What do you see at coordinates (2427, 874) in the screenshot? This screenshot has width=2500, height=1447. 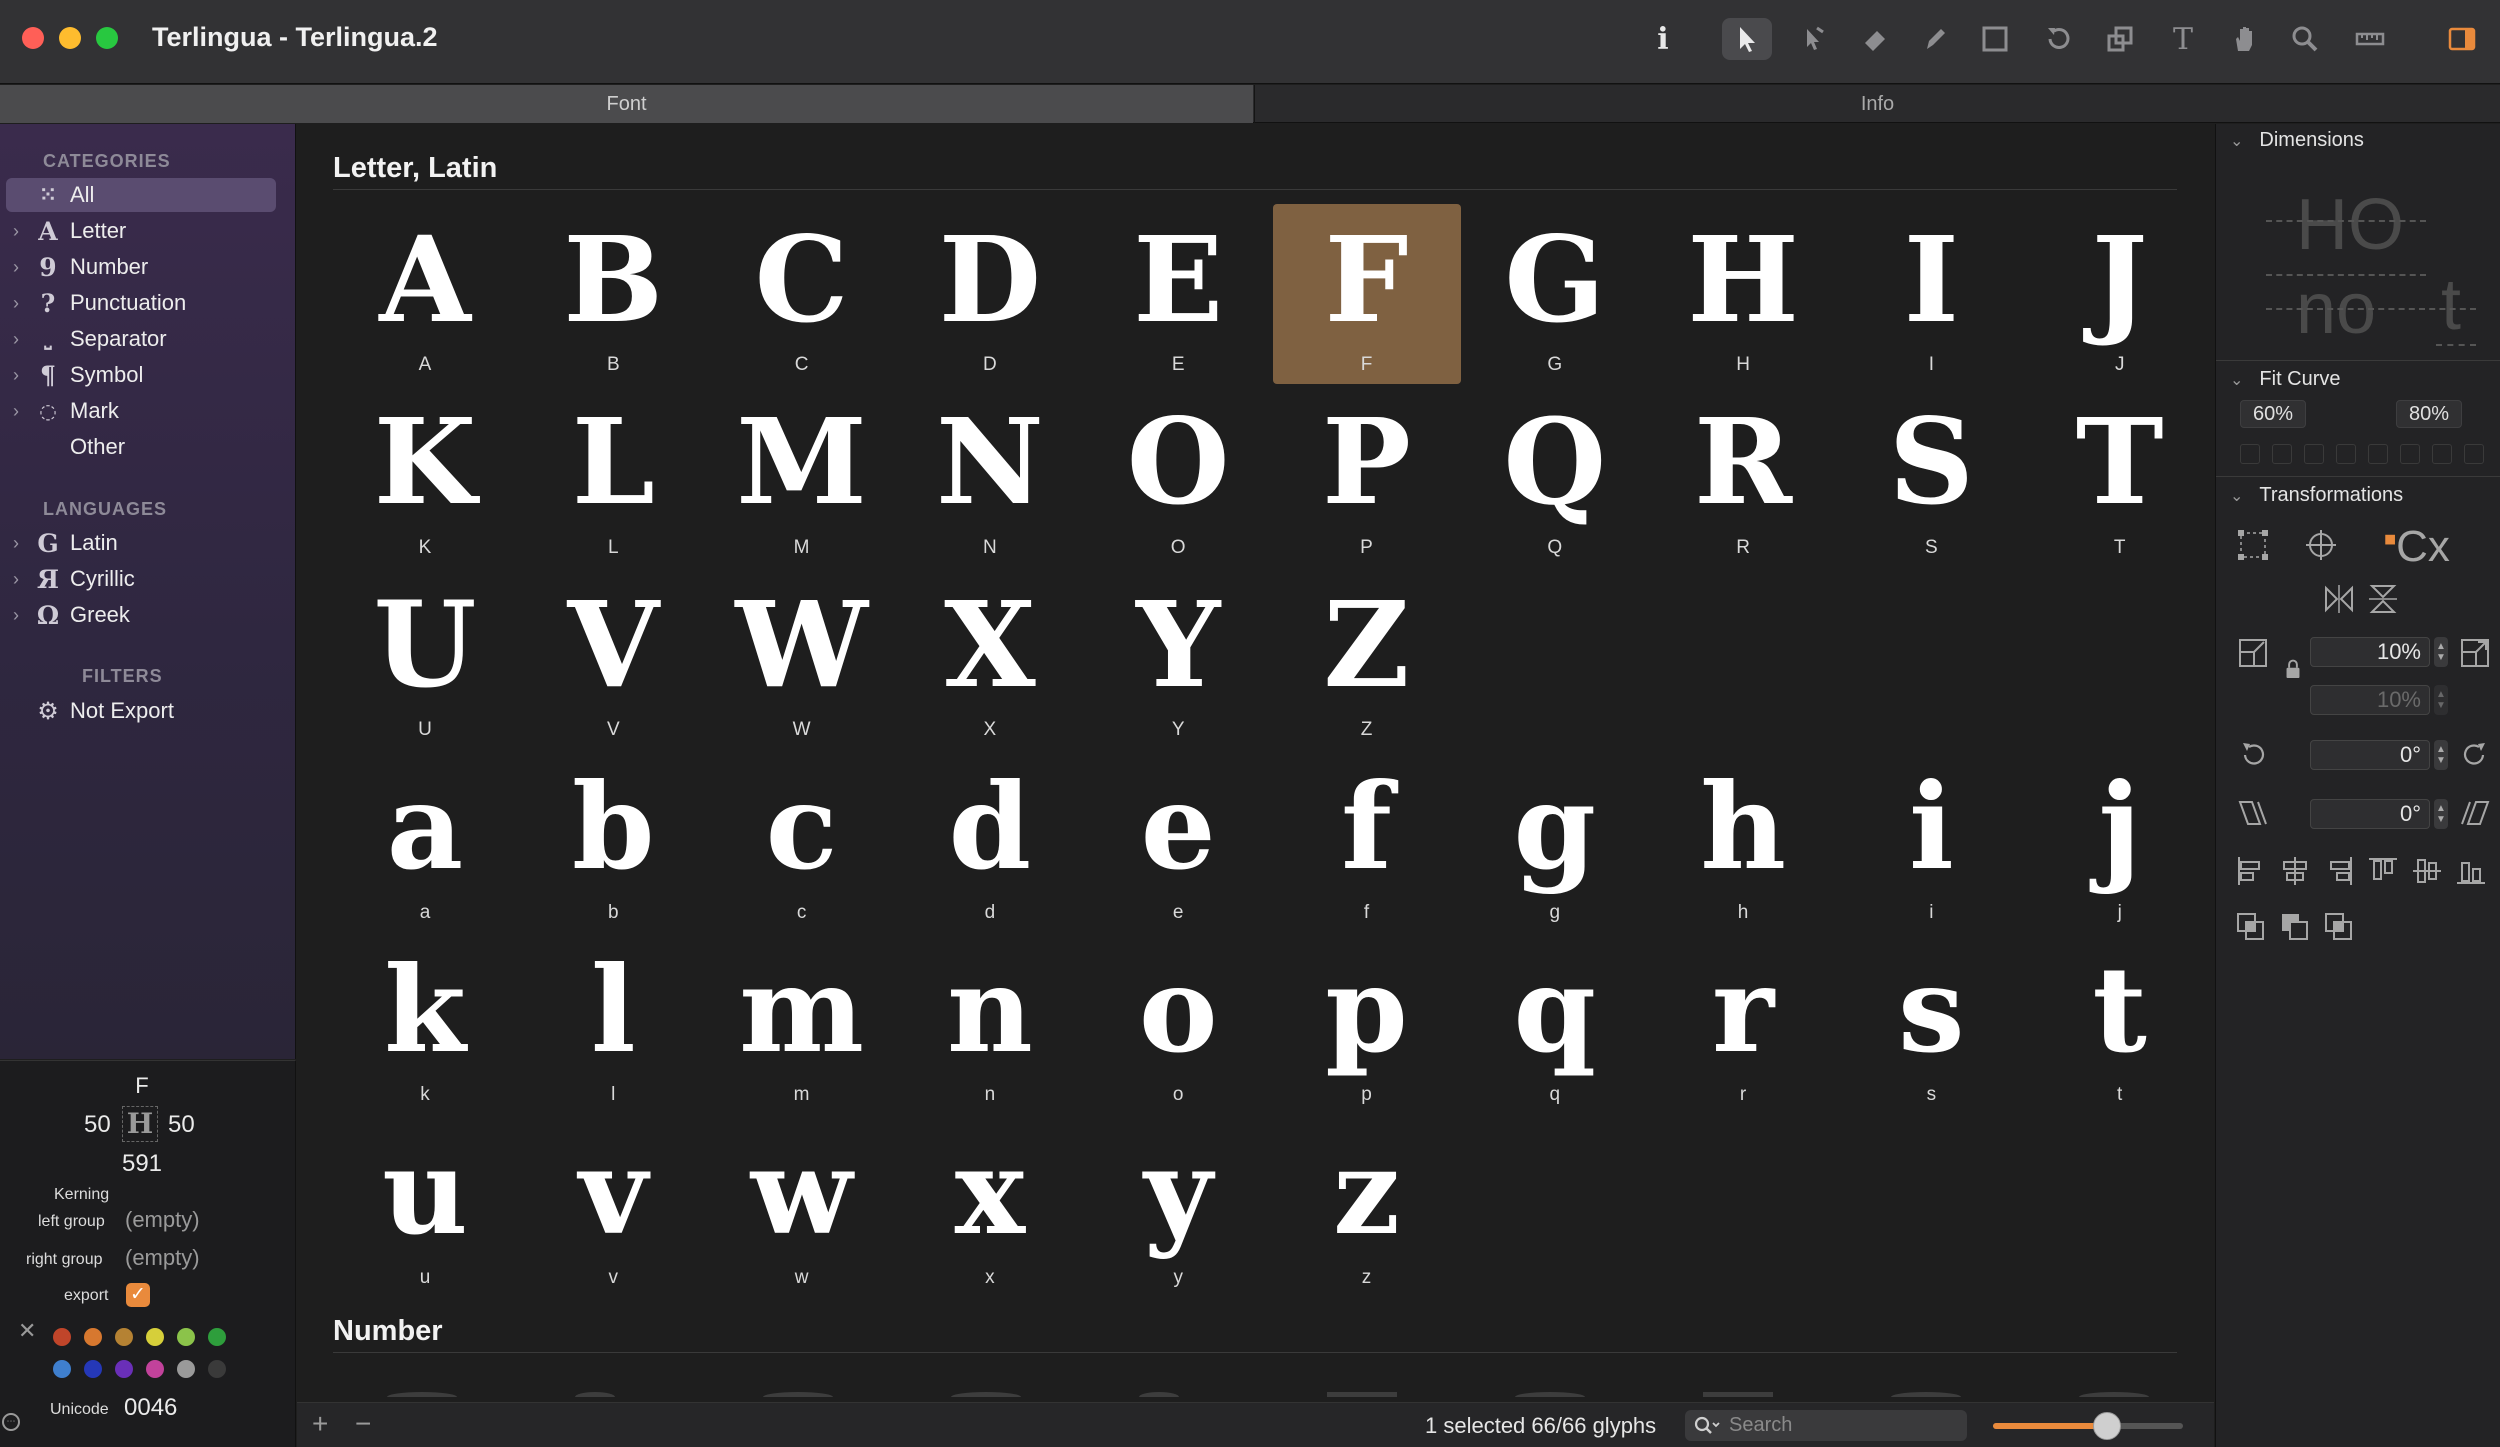 I see `align-middle-icon` at bounding box center [2427, 874].